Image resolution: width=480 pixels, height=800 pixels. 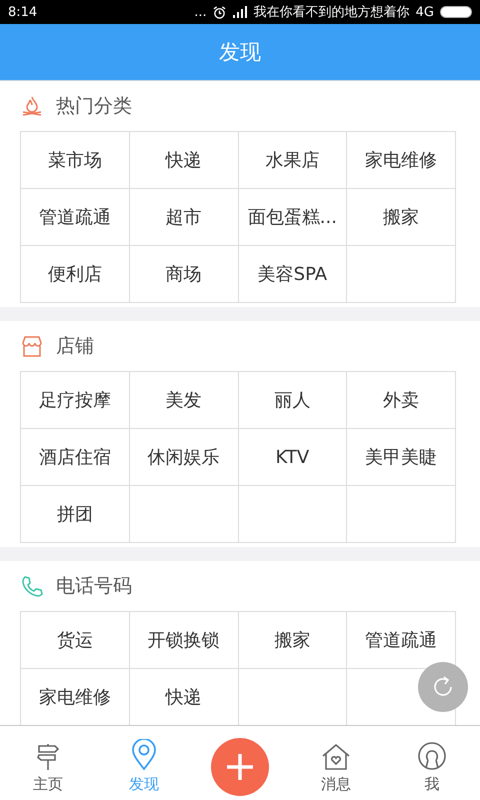 I want to click on category-cell: 美甲美睫, so click(x=401, y=457).